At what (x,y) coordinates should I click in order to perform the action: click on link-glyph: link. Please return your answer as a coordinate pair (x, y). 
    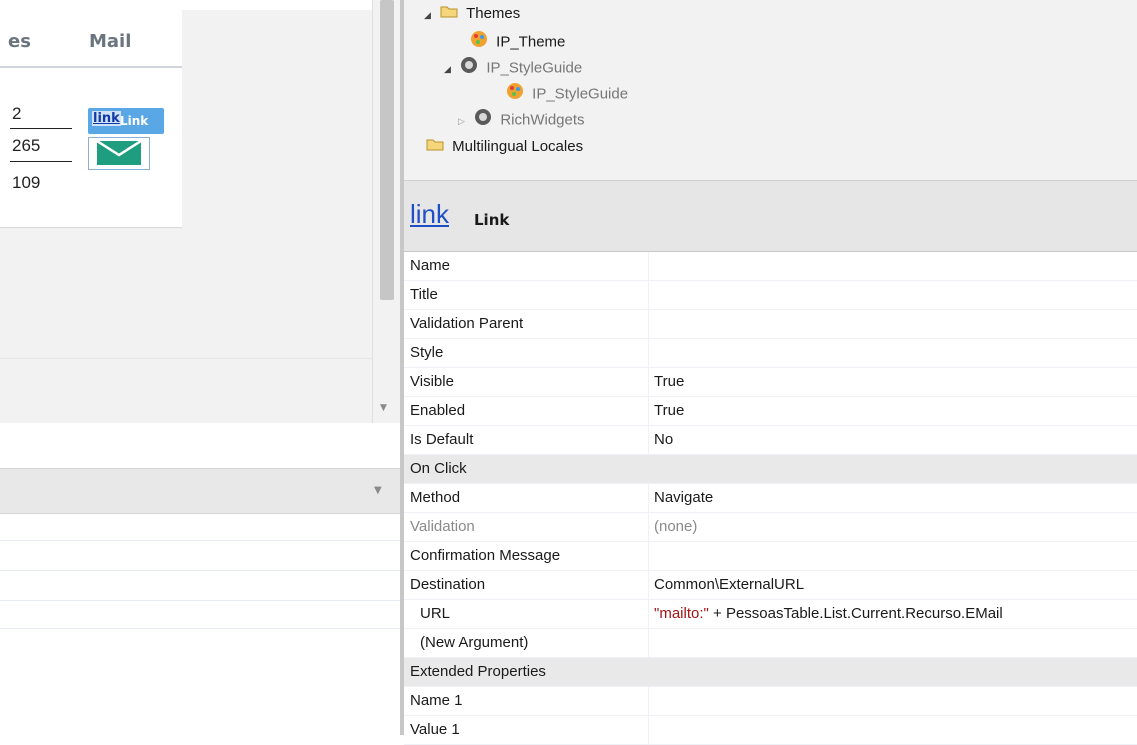
    Looking at the image, I should click on (106, 118).